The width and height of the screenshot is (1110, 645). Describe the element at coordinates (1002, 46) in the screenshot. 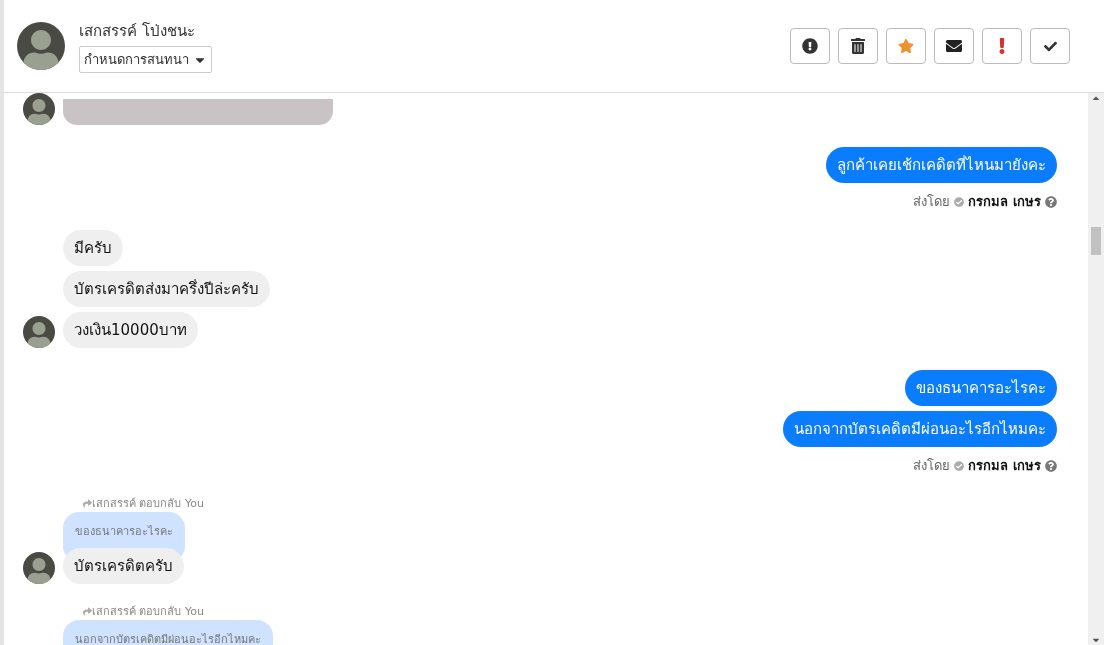

I see `exclamation-button` at that location.